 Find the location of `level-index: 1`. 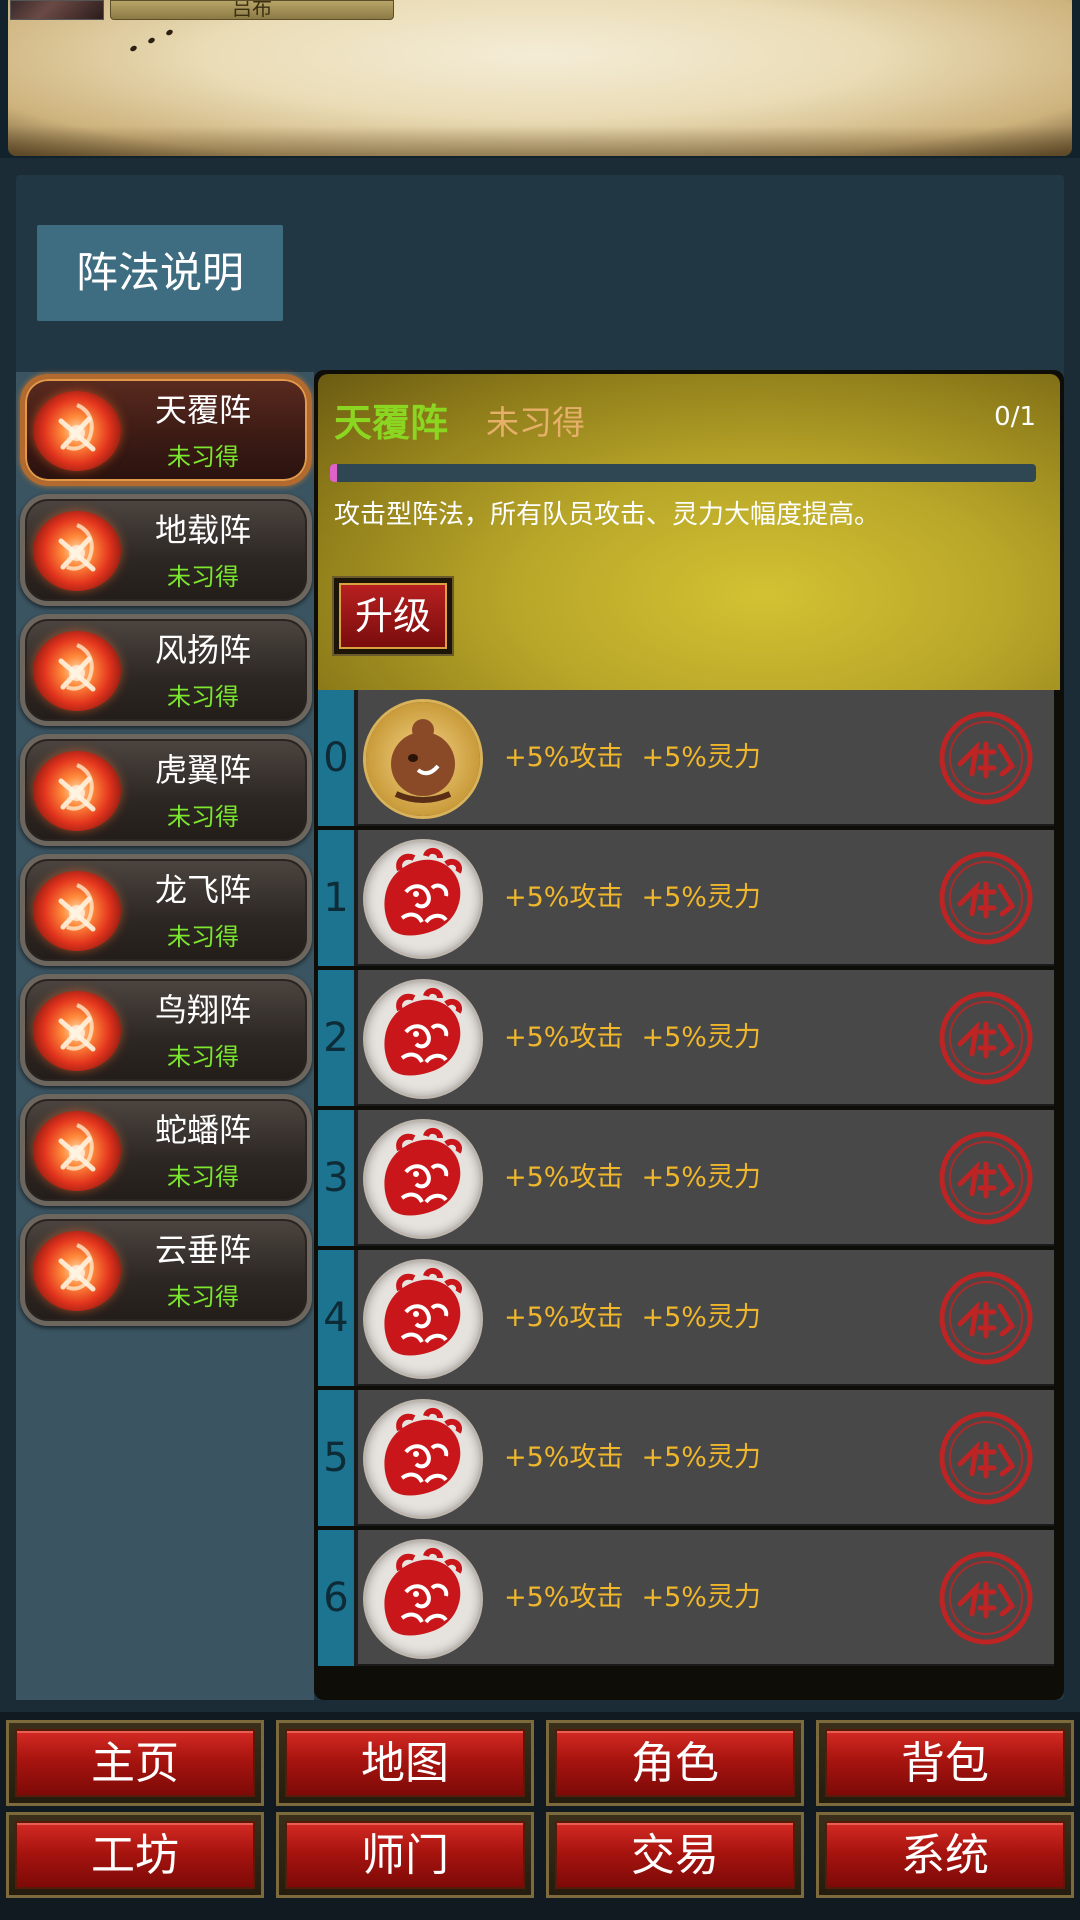

level-index: 1 is located at coordinates (336, 898).